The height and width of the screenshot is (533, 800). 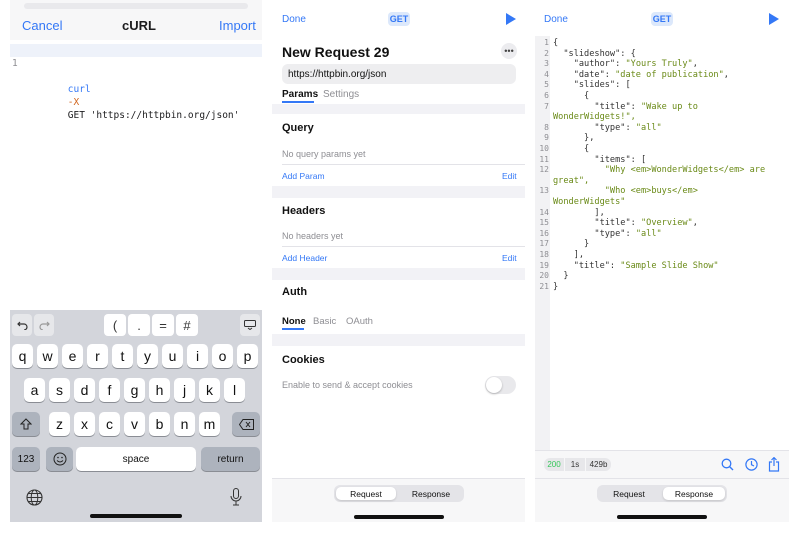 I want to click on active-auth-underline, so click(x=293, y=329).